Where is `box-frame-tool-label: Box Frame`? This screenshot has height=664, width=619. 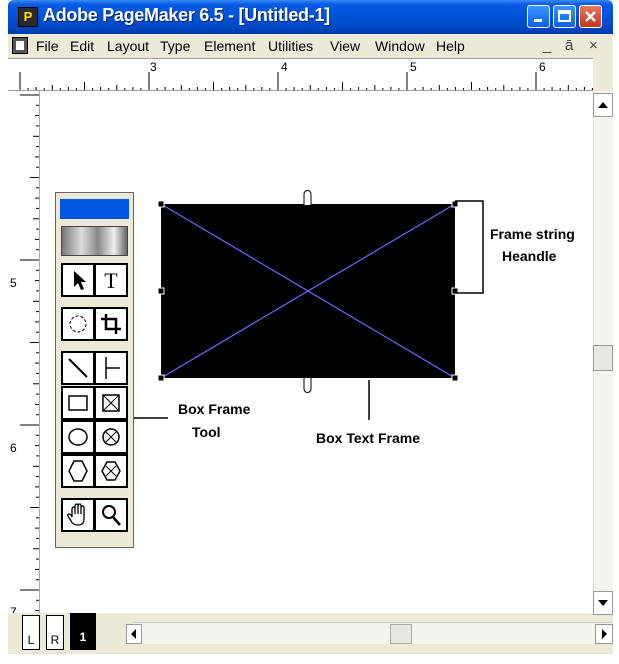
box-frame-tool-label: Box Frame is located at coordinates (214, 409).